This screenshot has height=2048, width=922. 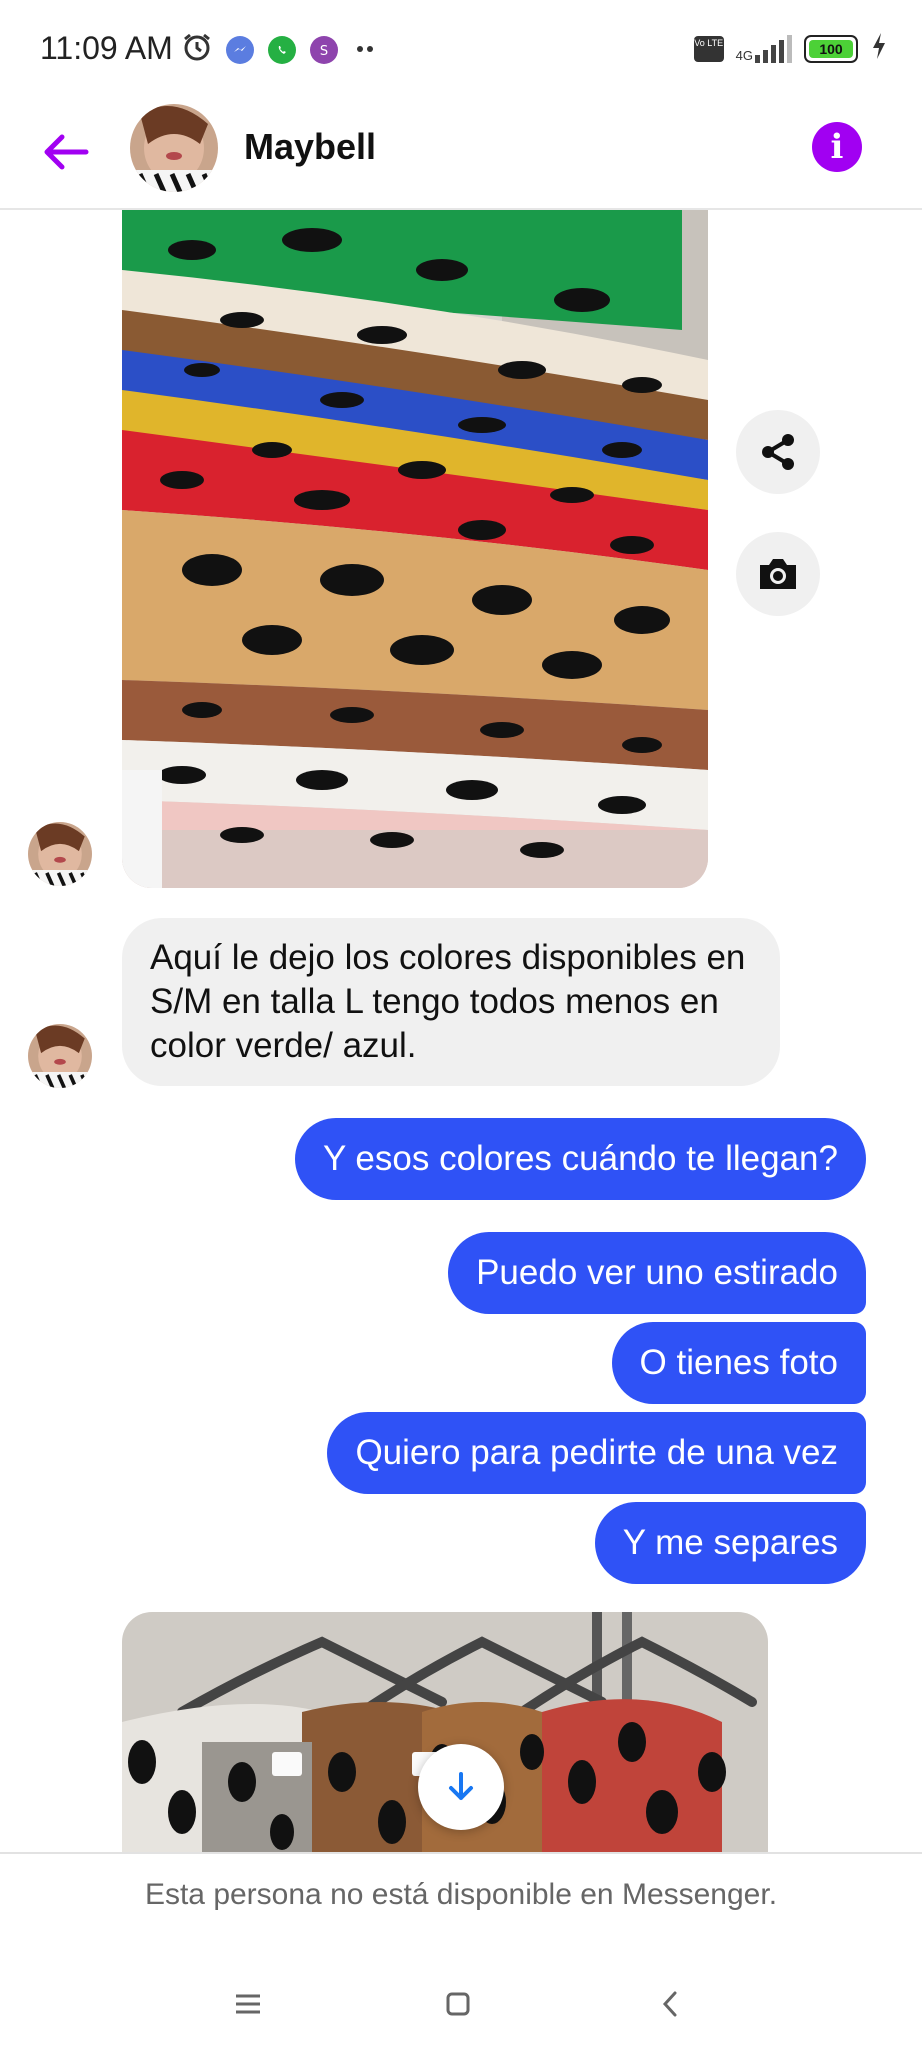 What do you see at coordinates (461, 153) in the screenshot?
I see `chat-header: Maybell i` at bounding box center [461, 153].